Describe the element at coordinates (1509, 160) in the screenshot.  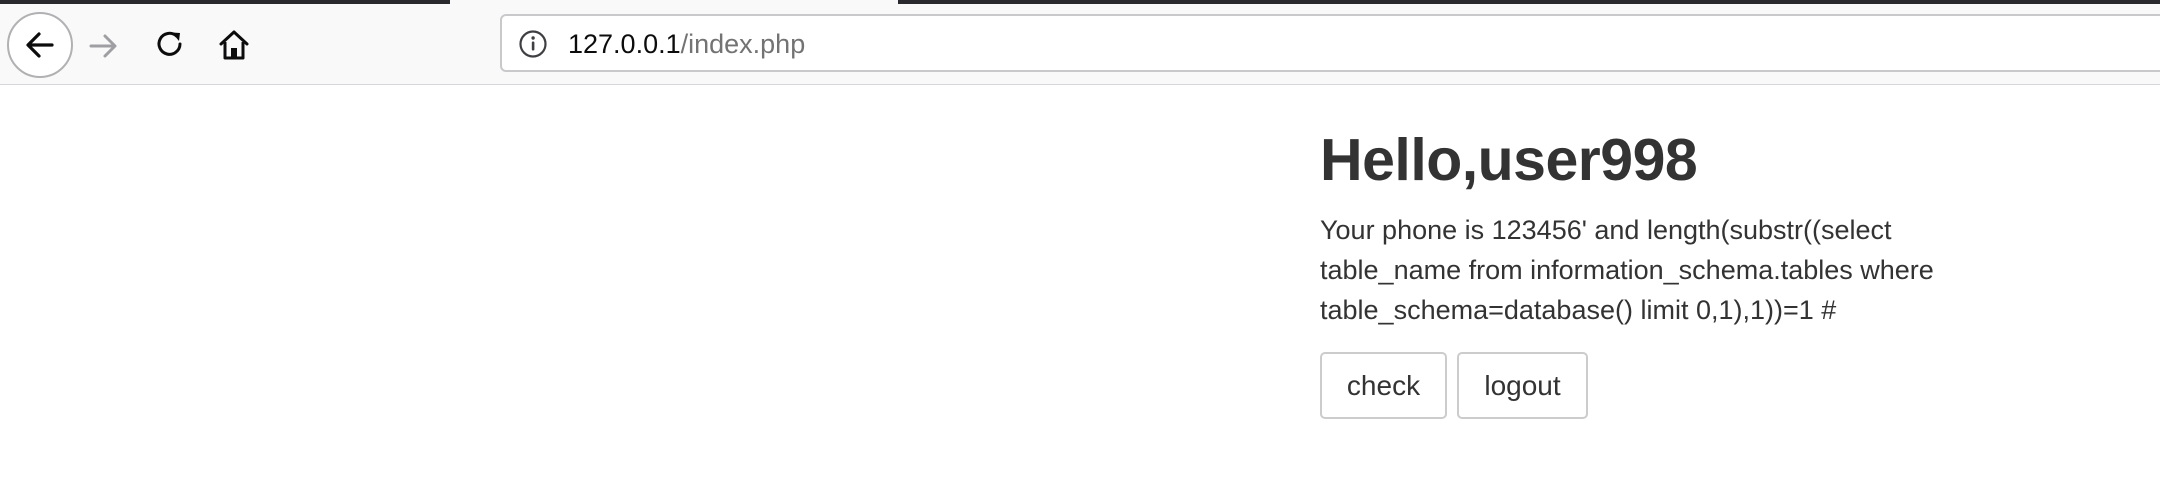
I see `page-title: Hello,user998` at that location.